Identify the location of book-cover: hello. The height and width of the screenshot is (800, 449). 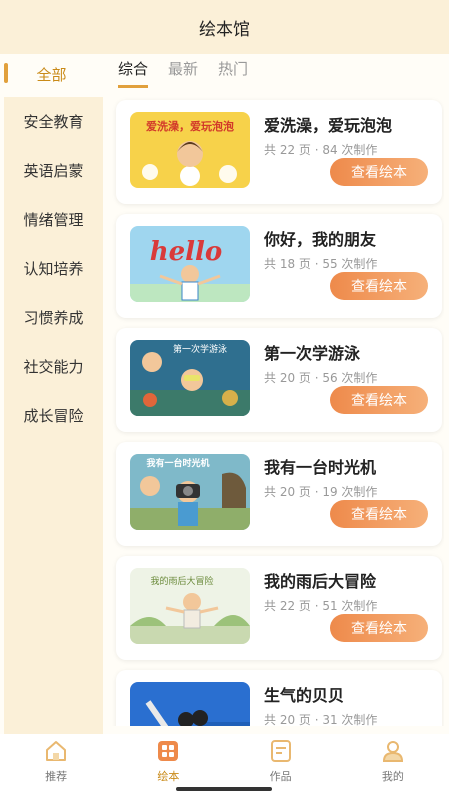
(190, 264).